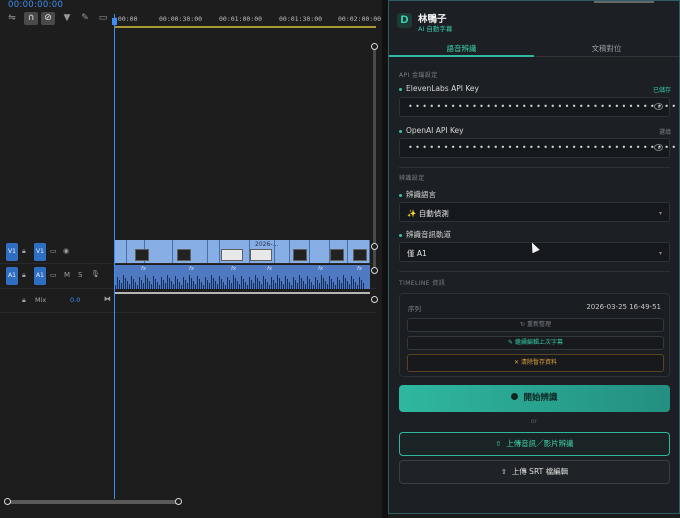 The image size is (680, 518). What do you see at coordinates (75, 300) in the screenshot?
I see `mix-volume-value: 0.0` at bounding box center [75, 300].